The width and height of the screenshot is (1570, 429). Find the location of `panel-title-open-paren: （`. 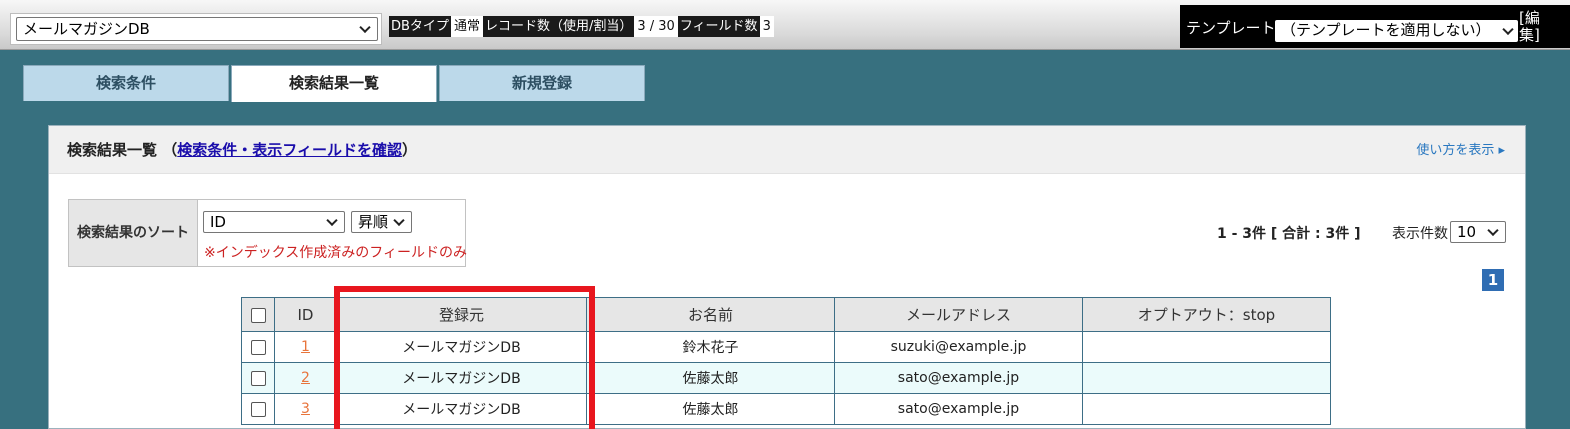

panel-title-open-paren: （ is located at coordinates (170, 150).